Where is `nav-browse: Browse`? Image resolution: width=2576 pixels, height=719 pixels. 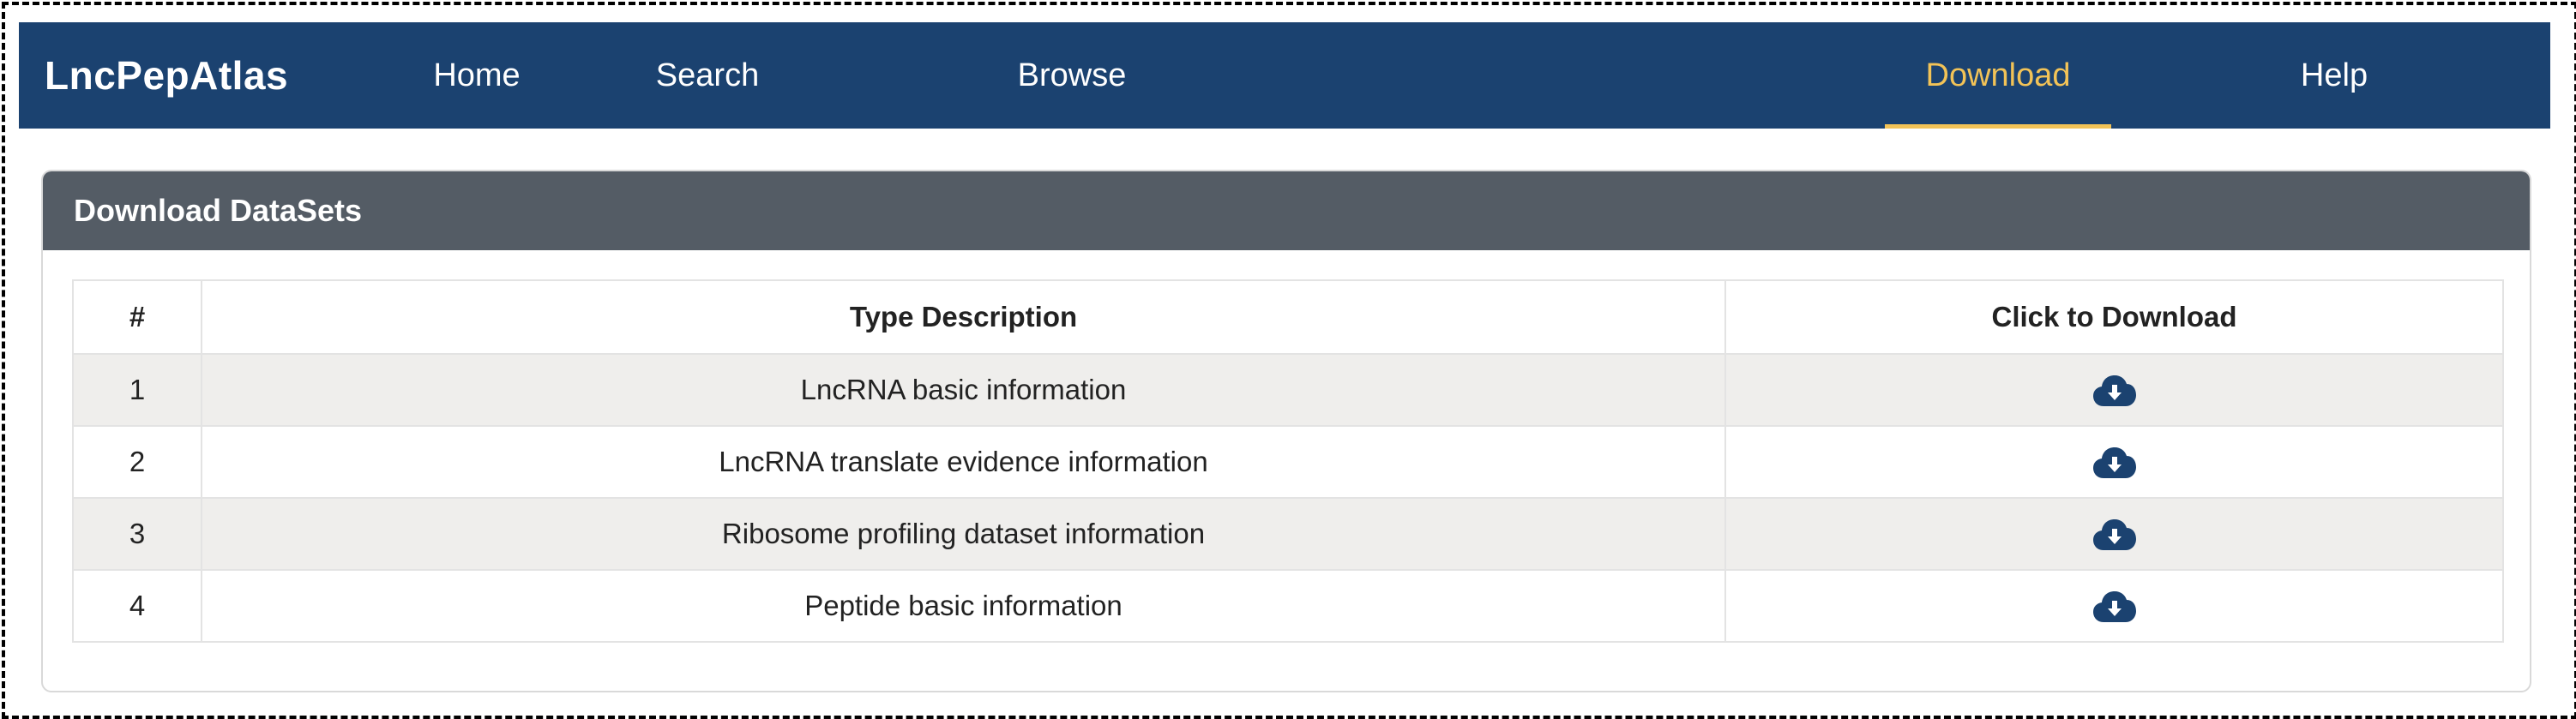
nav-browse: Browse is located at coordinates (1072, 75).